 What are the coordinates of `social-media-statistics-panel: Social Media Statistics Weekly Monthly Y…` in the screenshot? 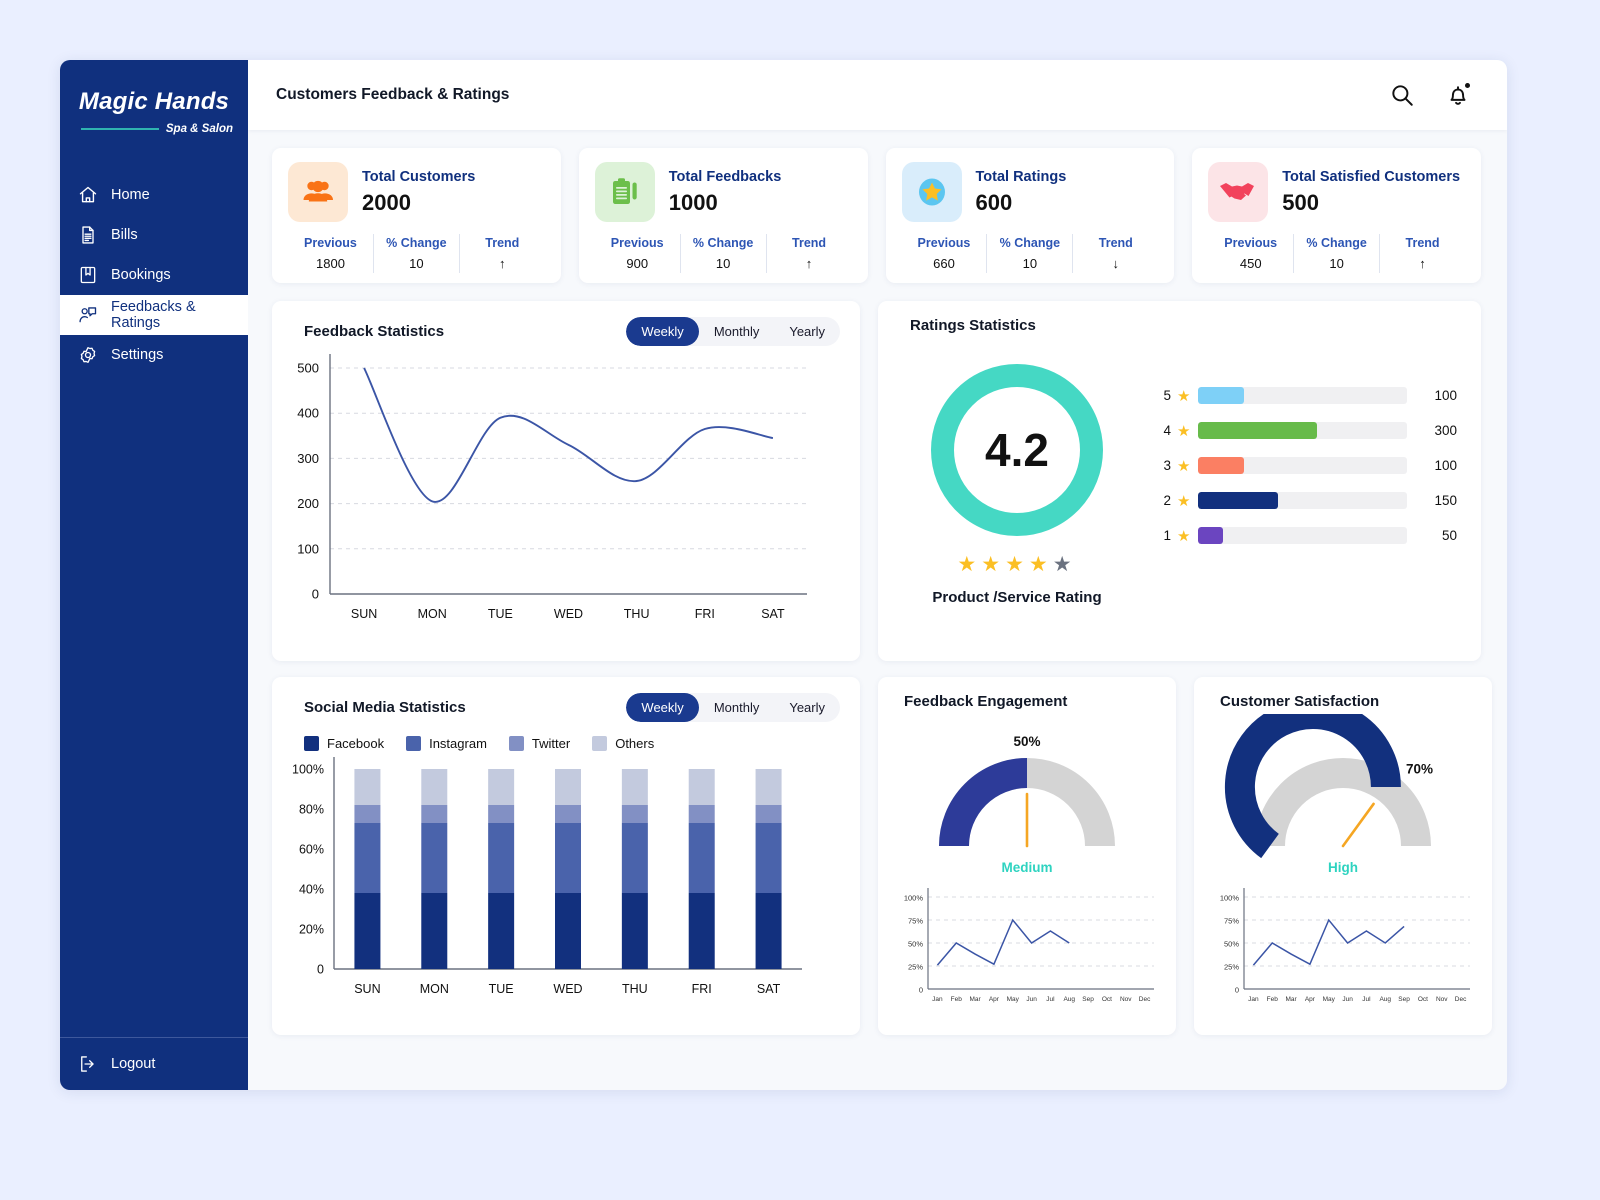 It's located at (566, 856).